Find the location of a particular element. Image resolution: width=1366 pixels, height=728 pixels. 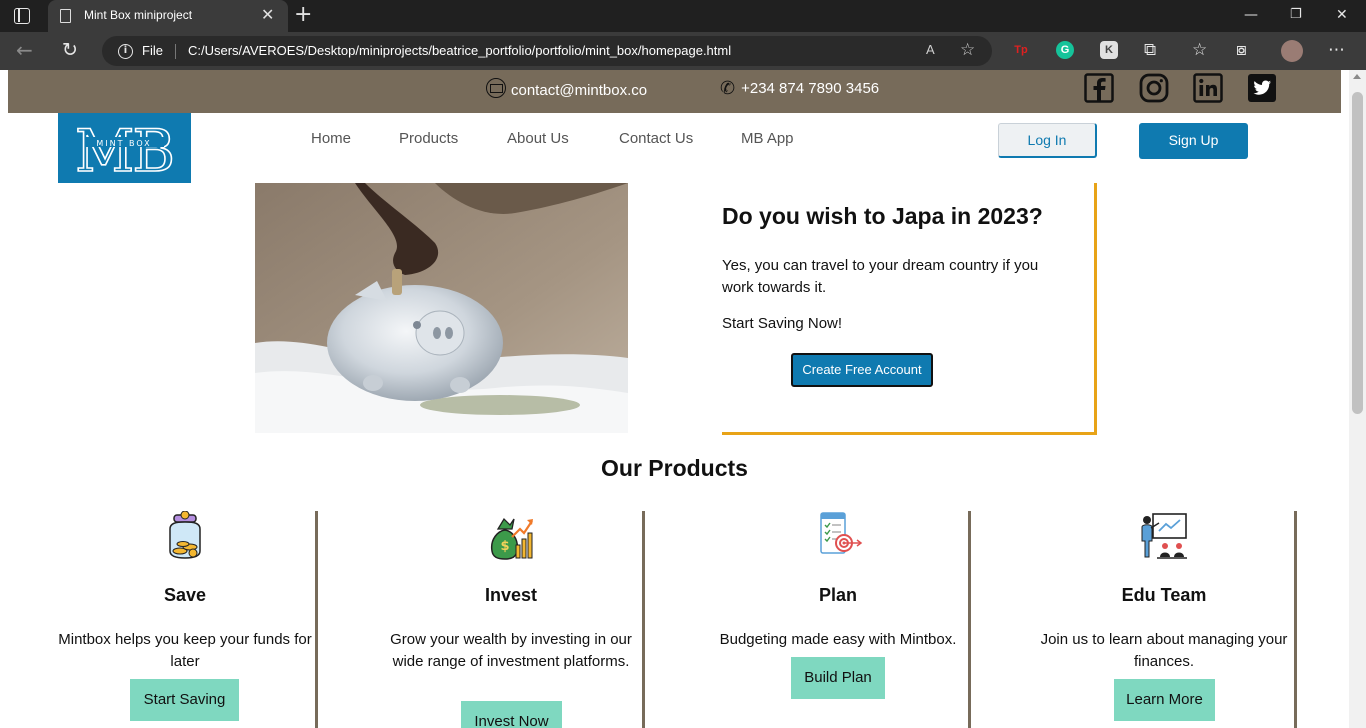

file-label: File is located at coordinates (152, 50).